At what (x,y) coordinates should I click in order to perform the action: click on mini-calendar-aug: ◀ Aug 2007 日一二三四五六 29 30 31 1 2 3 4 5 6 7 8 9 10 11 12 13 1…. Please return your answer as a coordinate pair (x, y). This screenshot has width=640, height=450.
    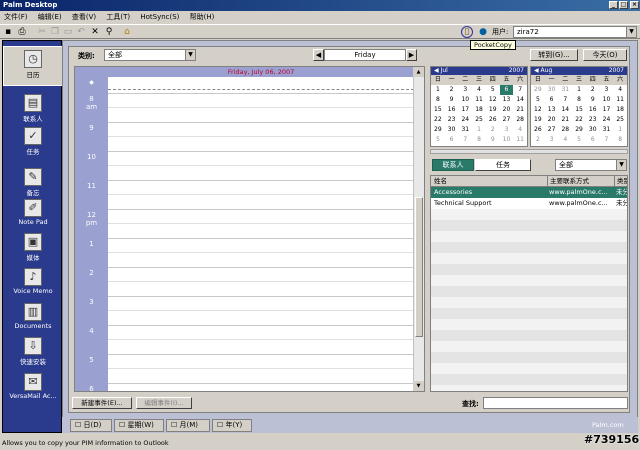
    Looking at the image, I should click on (579, 106).